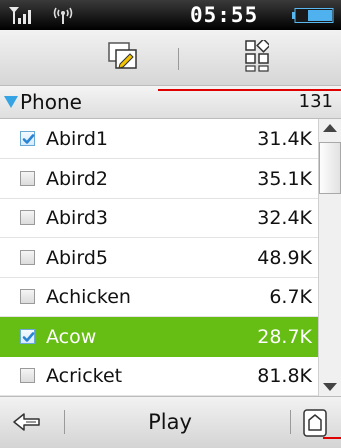  What do you see at coordinates (77, 178) in the screenshot?
I see `item-name: Abird2` at bounding box center [77, 178].